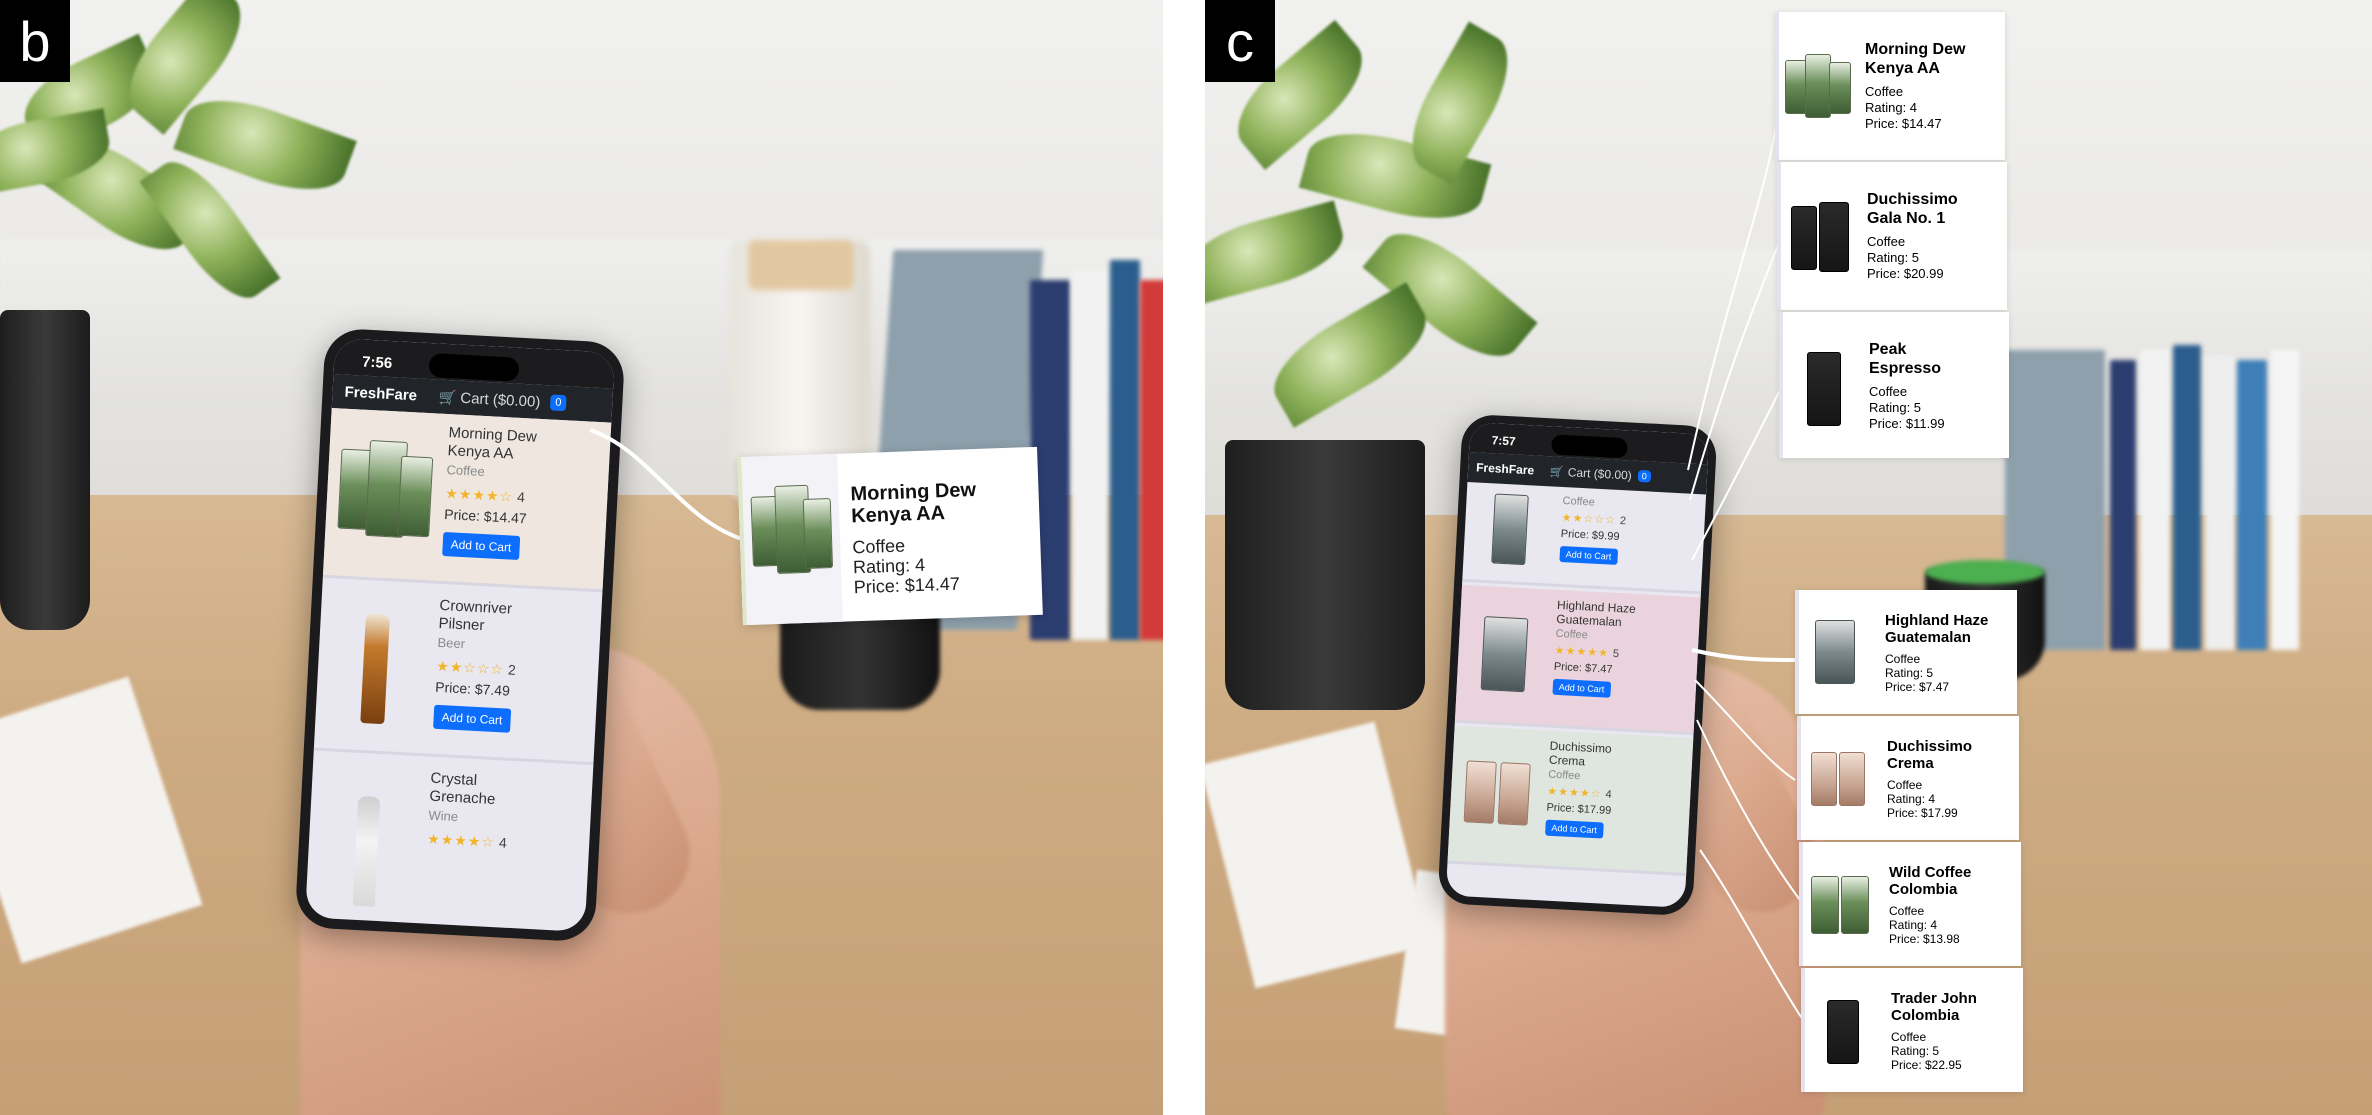  I want to click on ar-card-name-line: Colombia, so click(1925, 1015).